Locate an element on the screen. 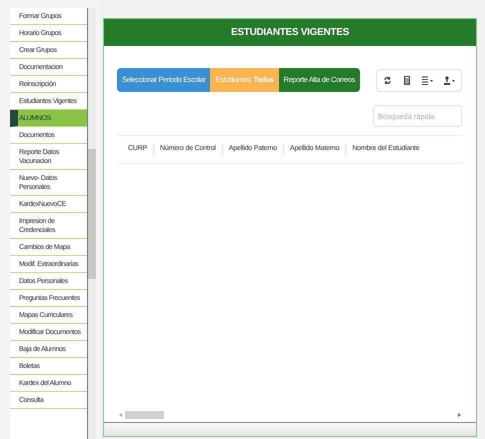 The height and width of the screenshot is (439, 485). columns-dropdown-icon is located at coordinates (428, 80).